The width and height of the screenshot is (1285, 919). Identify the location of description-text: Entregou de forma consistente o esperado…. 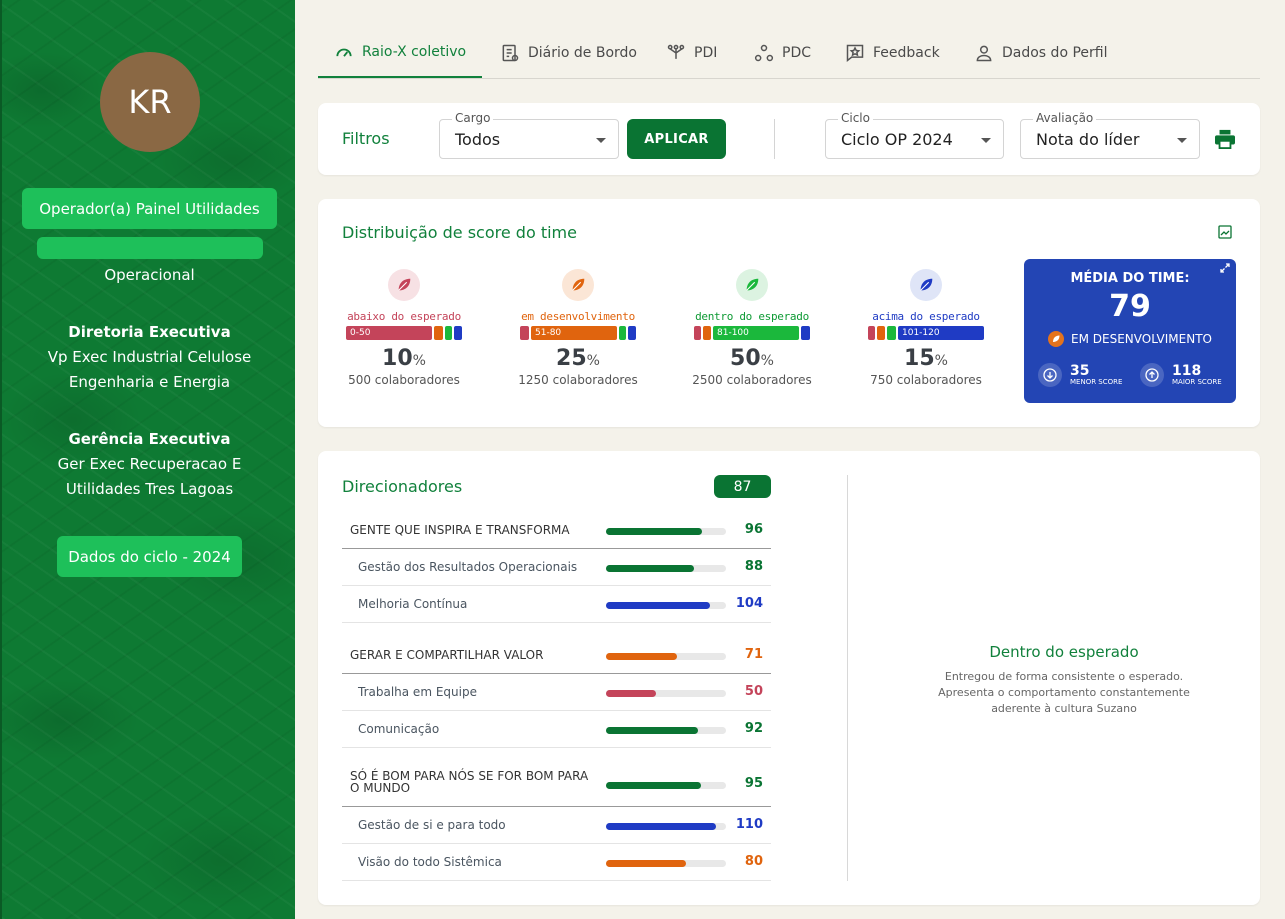
(1064, 692).